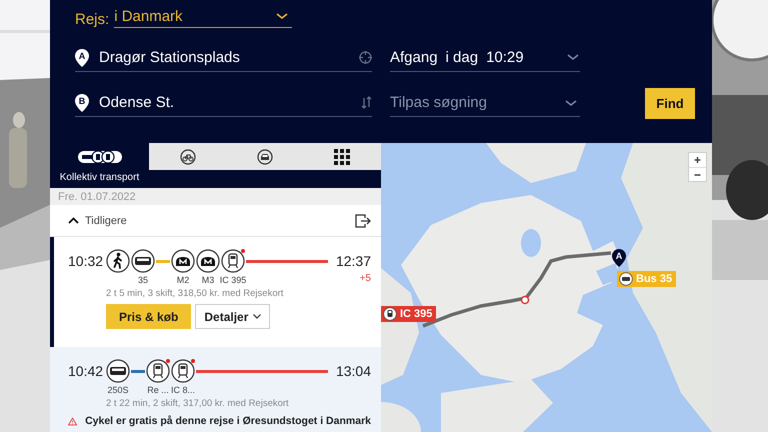 The height and width of the screenshot is (432, 768). Describe the element at coordinates (264, 156) in the screenshot. I see `car-icon` at that location.